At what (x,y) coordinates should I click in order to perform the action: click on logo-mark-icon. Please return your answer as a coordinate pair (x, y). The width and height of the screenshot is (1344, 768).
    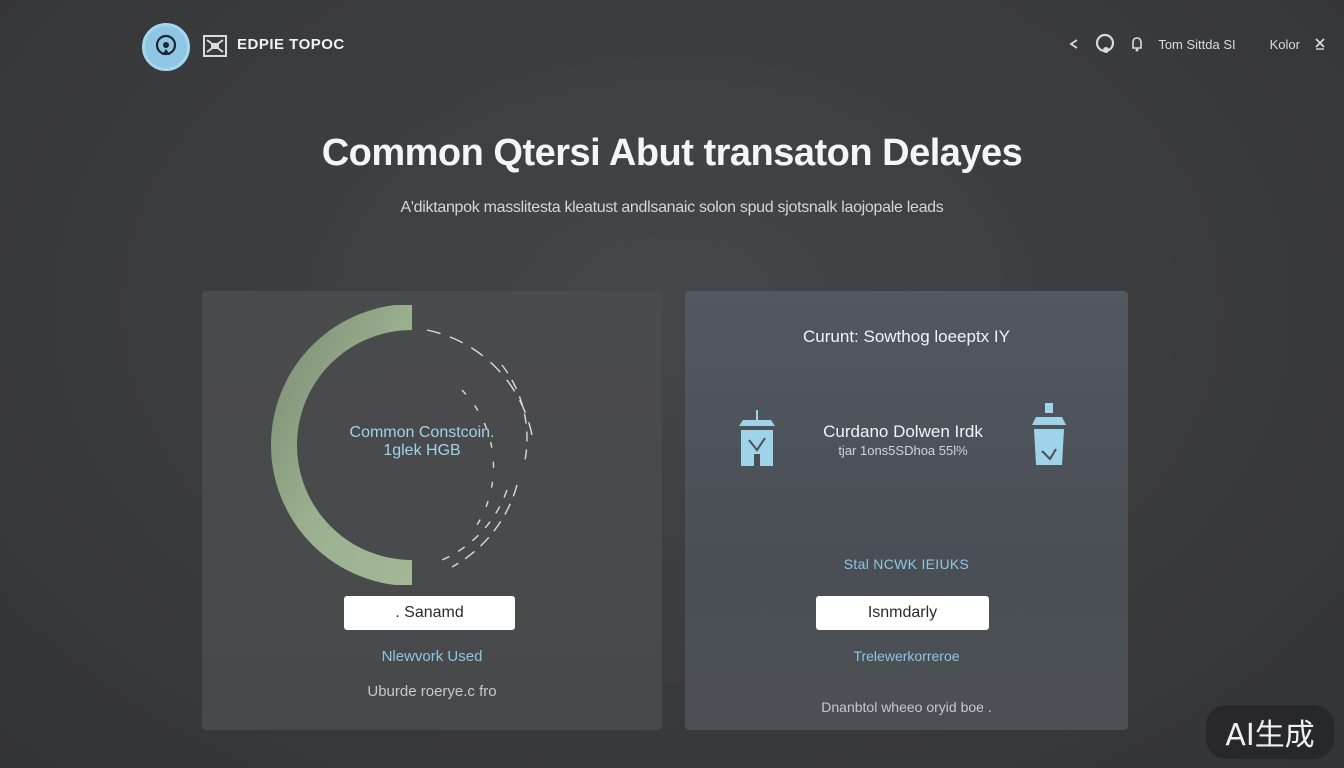
    Looking at the image, I should click on (166, 45).